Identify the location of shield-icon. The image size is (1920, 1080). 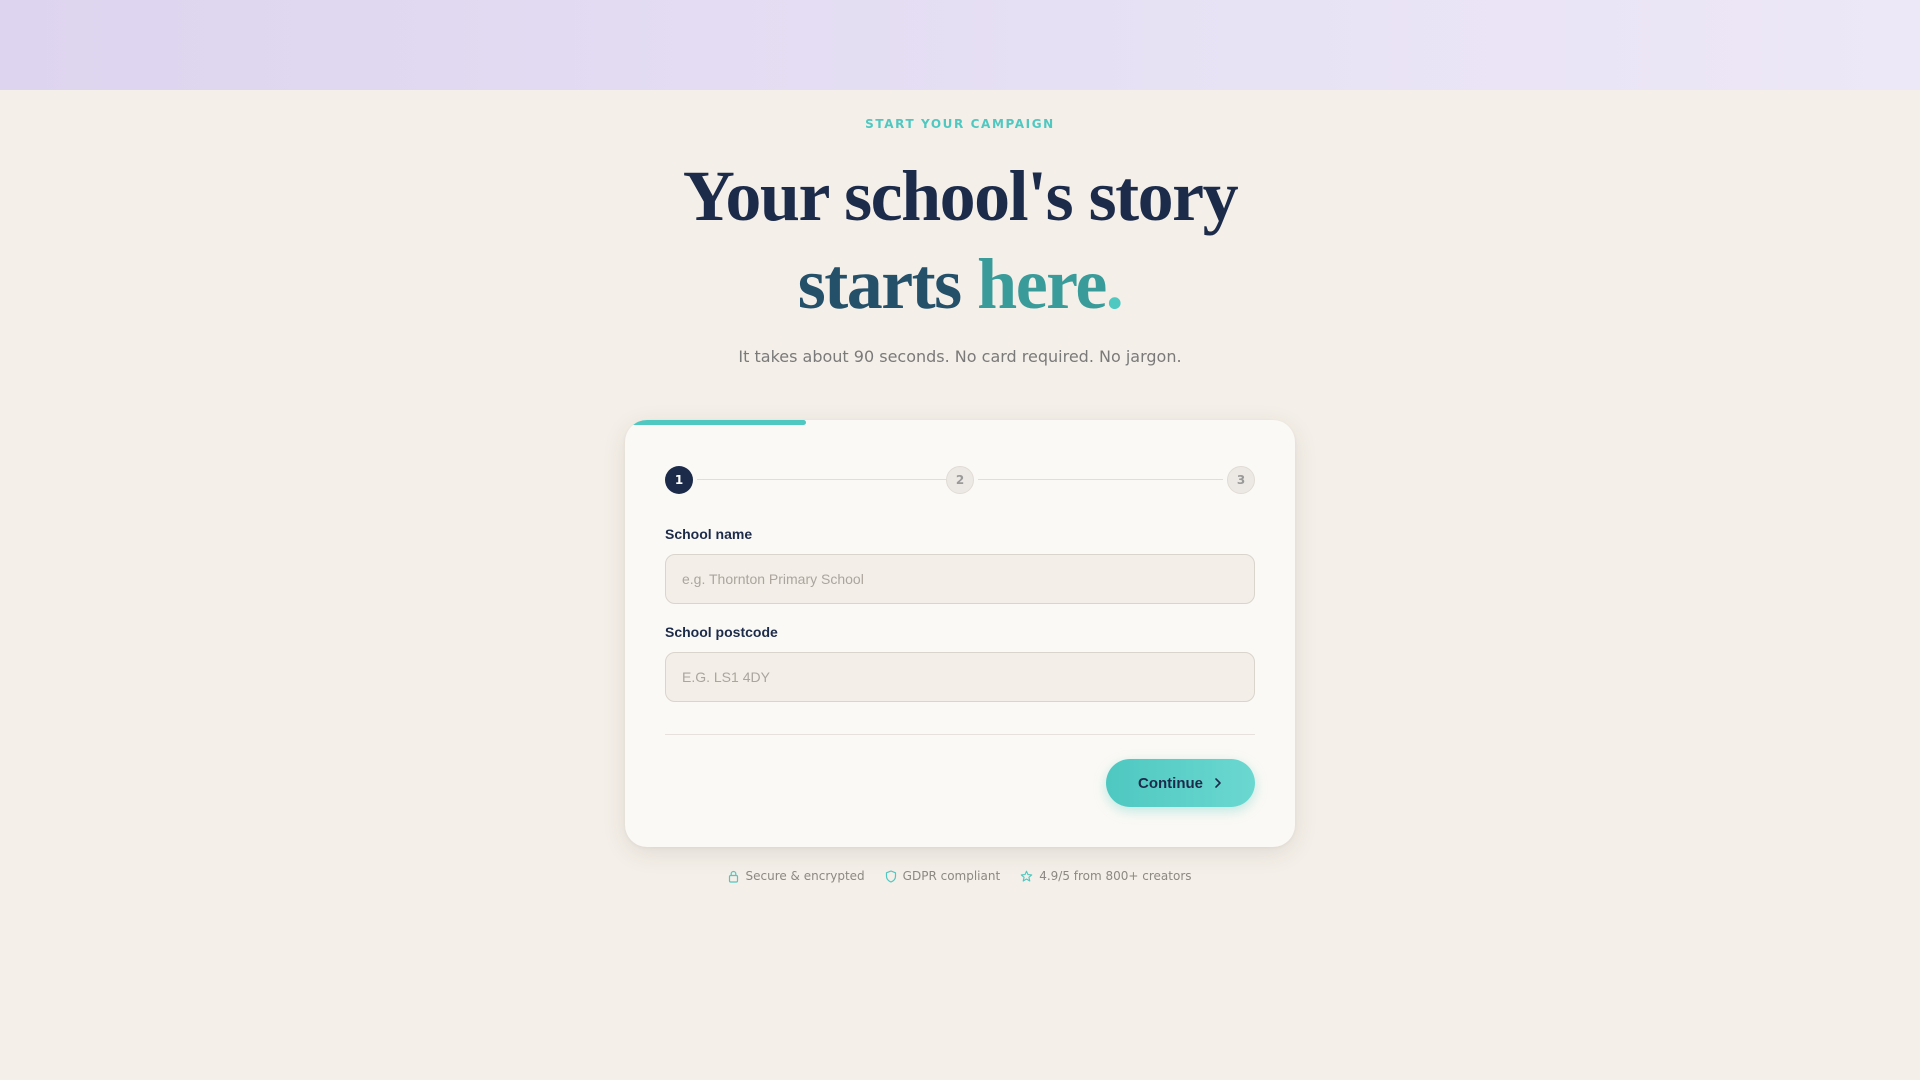
(890, 876).